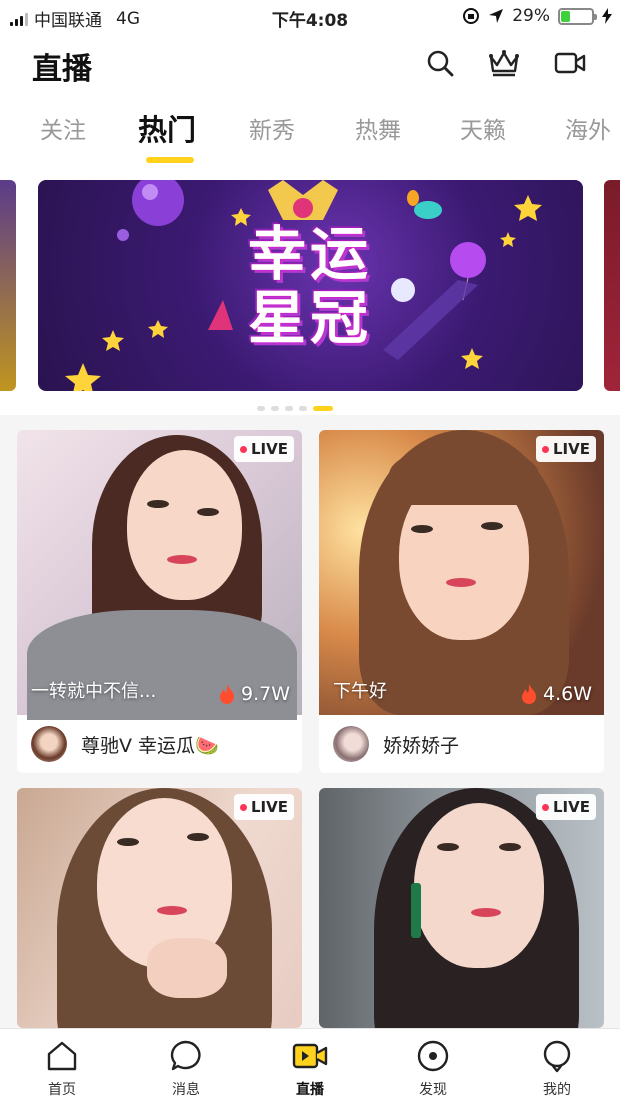 This screenshot has height=1102, width=620. I want to click on banner-title: 幸运星冠, so click(309, 286).